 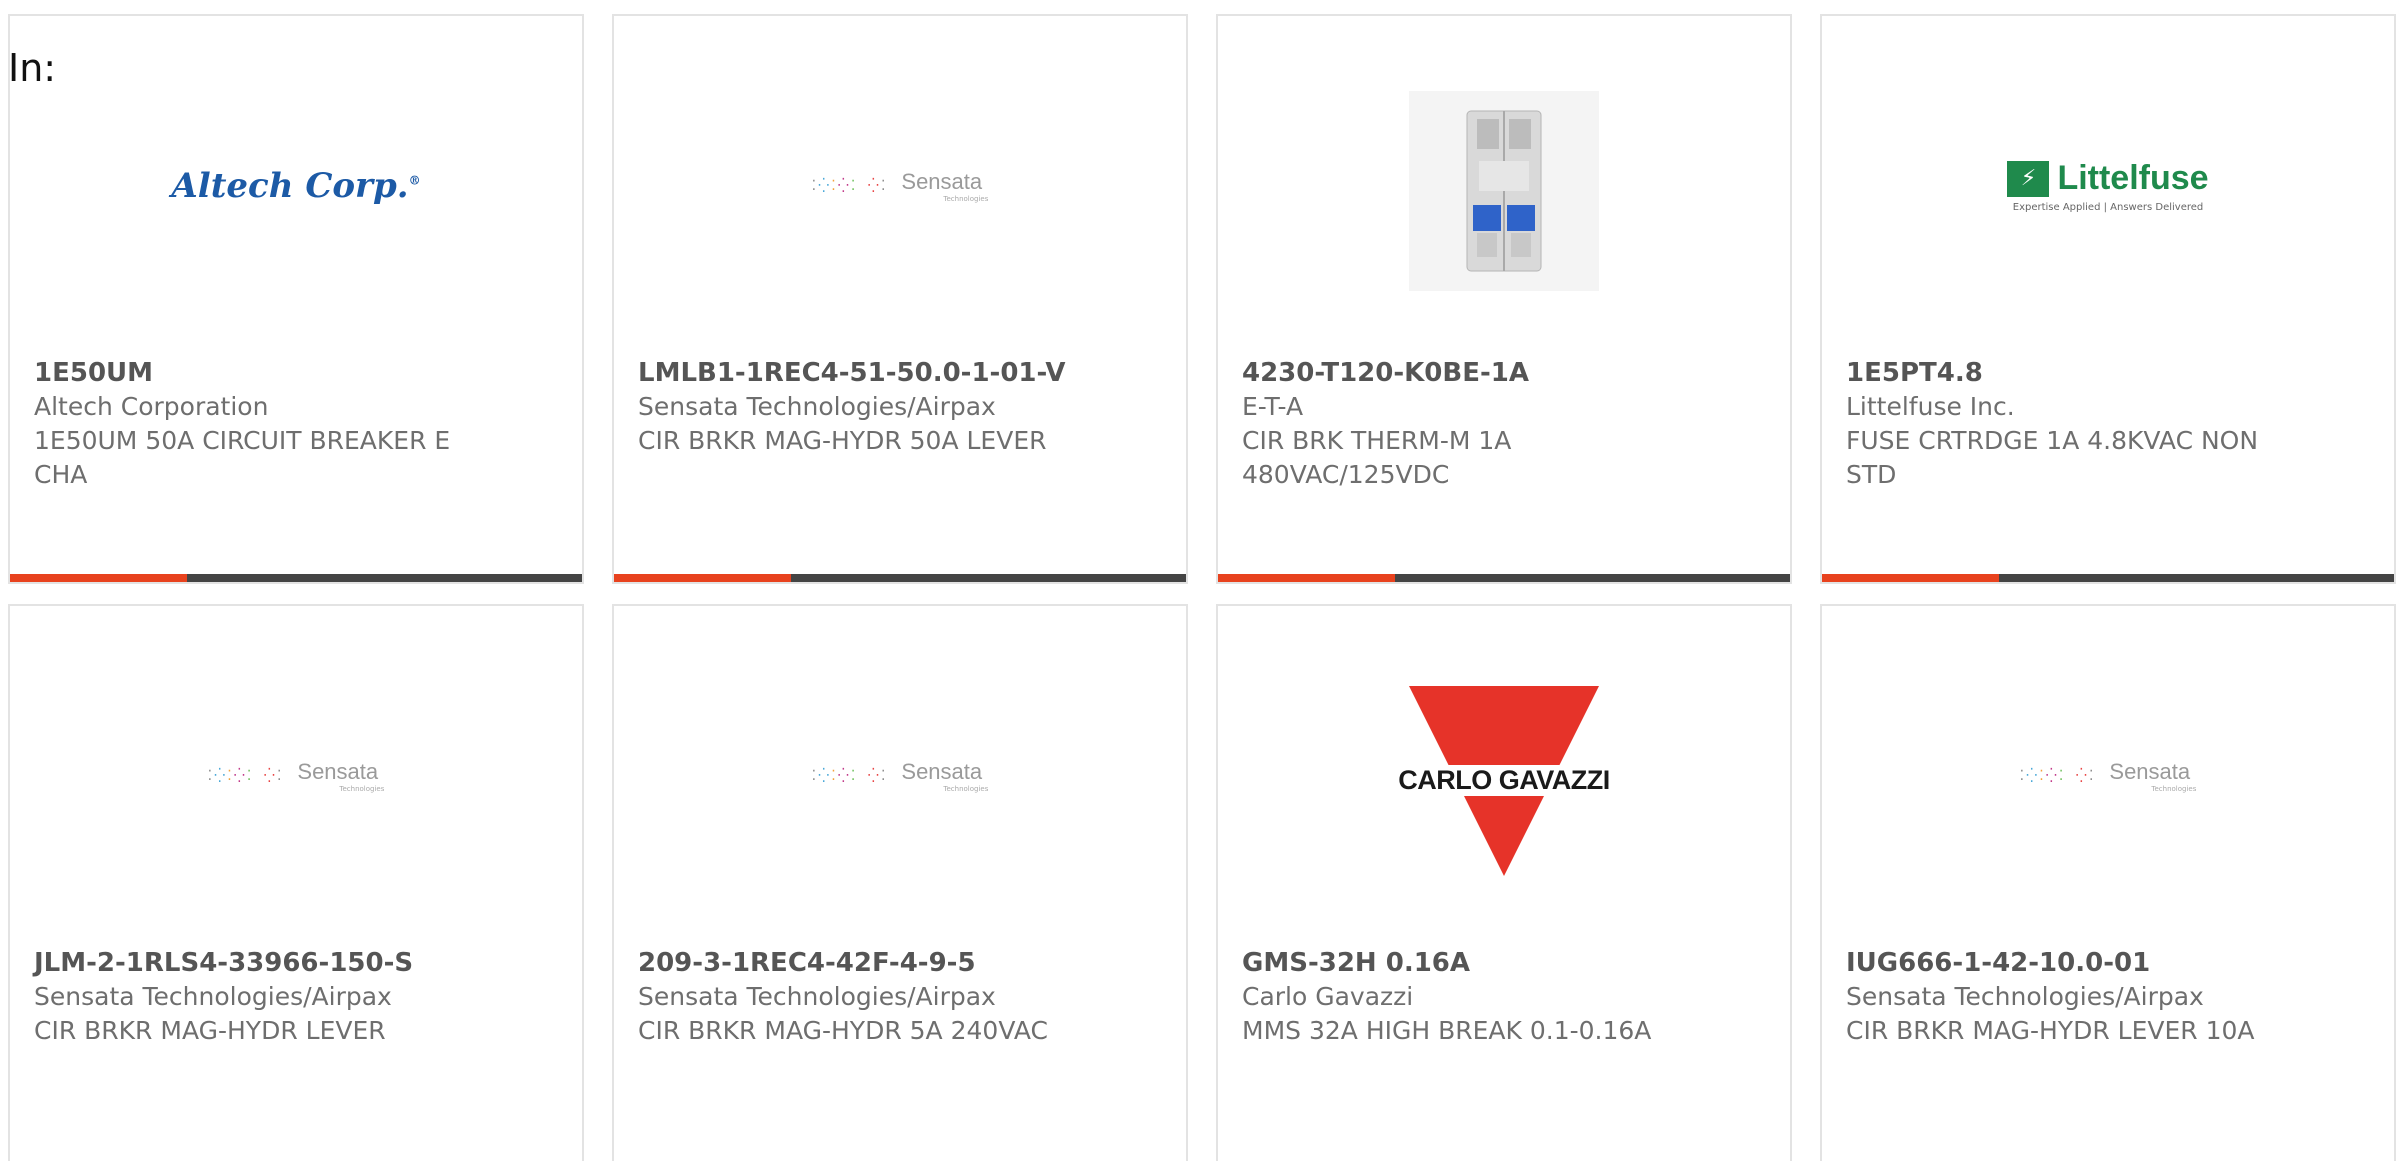 What do you see at coordinates (900, 963) in the screenshot?
I see `part-number: 209-3-1REC4-42F-4-9-5` at bounding box center [900, 963].